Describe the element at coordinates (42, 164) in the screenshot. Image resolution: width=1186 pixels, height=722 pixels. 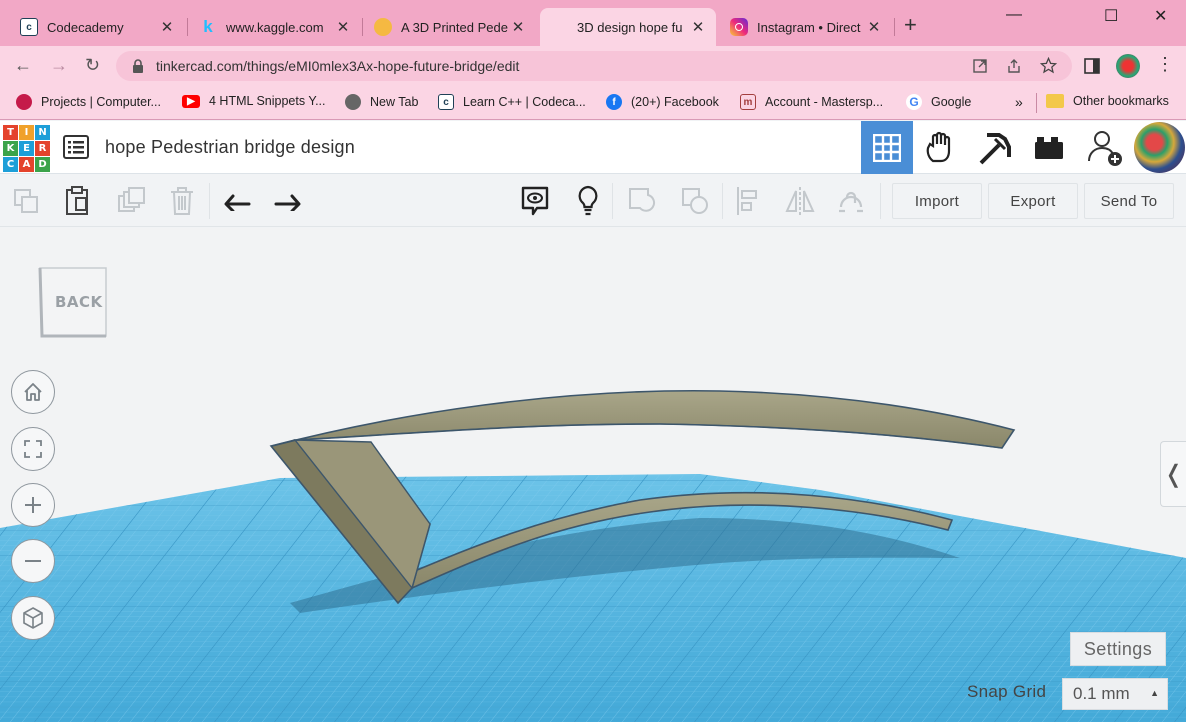
I see `logo-letter: D` at that location.